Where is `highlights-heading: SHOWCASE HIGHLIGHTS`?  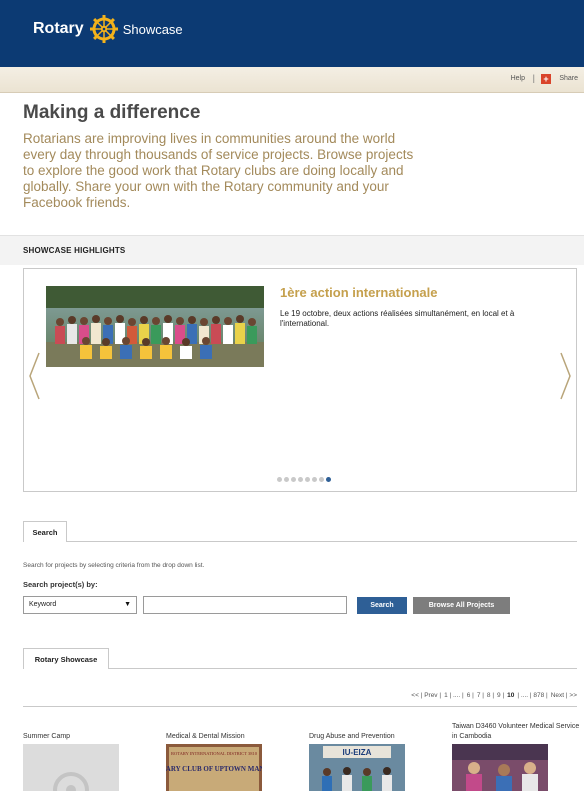
highlights-heading: SHOWCASE HIGHLIGHTS is located at coordinates (74, 250).